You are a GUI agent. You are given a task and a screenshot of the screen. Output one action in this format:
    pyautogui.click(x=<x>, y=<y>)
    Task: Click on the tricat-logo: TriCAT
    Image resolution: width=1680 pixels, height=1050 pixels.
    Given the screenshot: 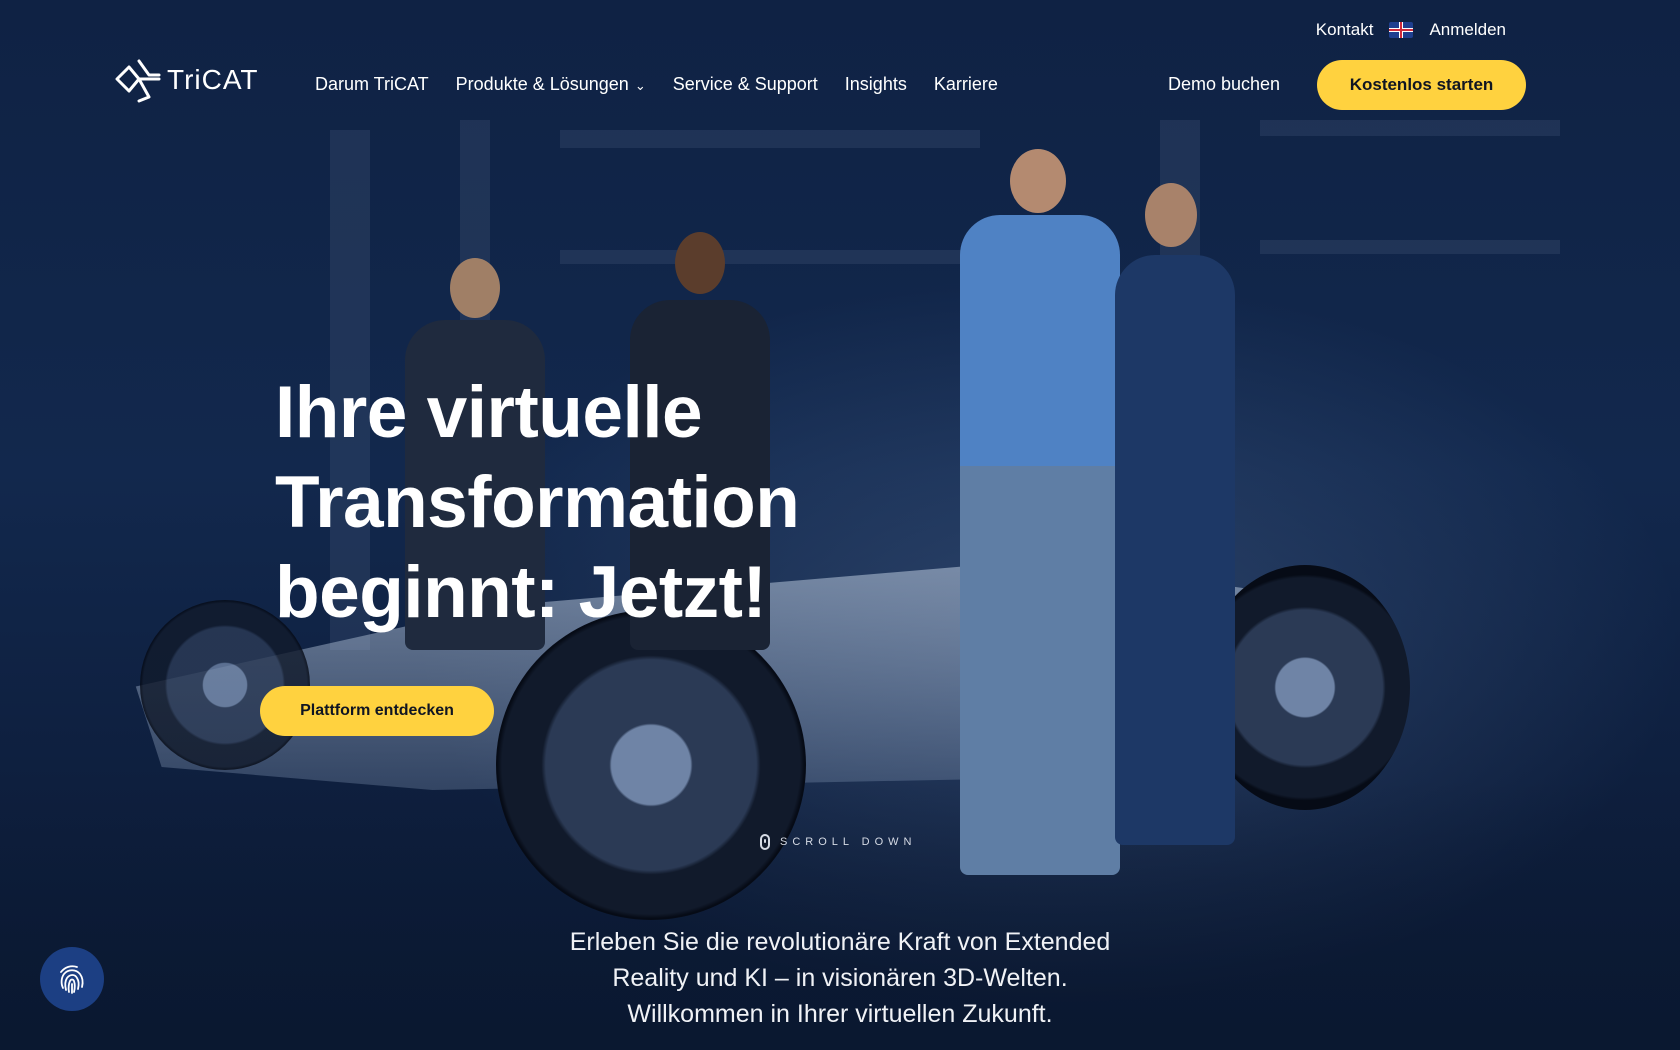 What is the action you would take?
    pyautogui.click(x=187, y=80)
    